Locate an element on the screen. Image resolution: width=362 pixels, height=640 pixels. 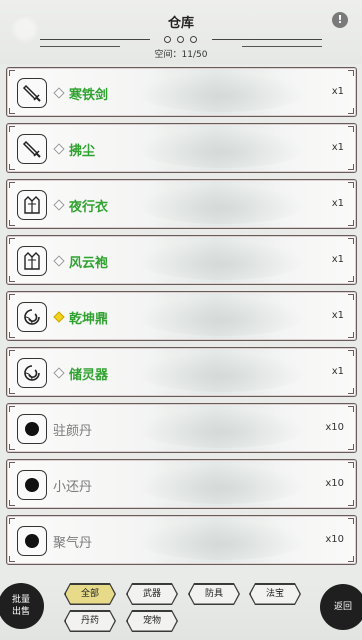
item-name: 乾坤鼎 is located at coordinates (89, 319).